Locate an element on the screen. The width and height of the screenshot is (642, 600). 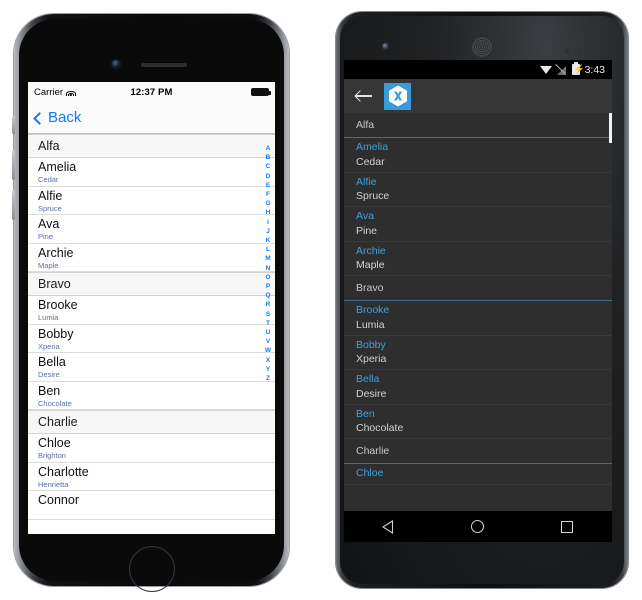
nav-home-icon is located at coordinates (477, 526).